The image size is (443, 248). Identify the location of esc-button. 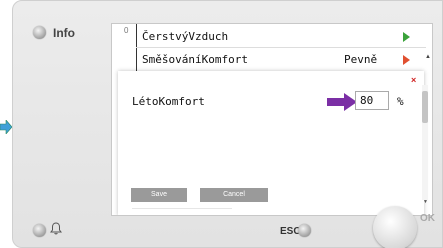
(304, 230).